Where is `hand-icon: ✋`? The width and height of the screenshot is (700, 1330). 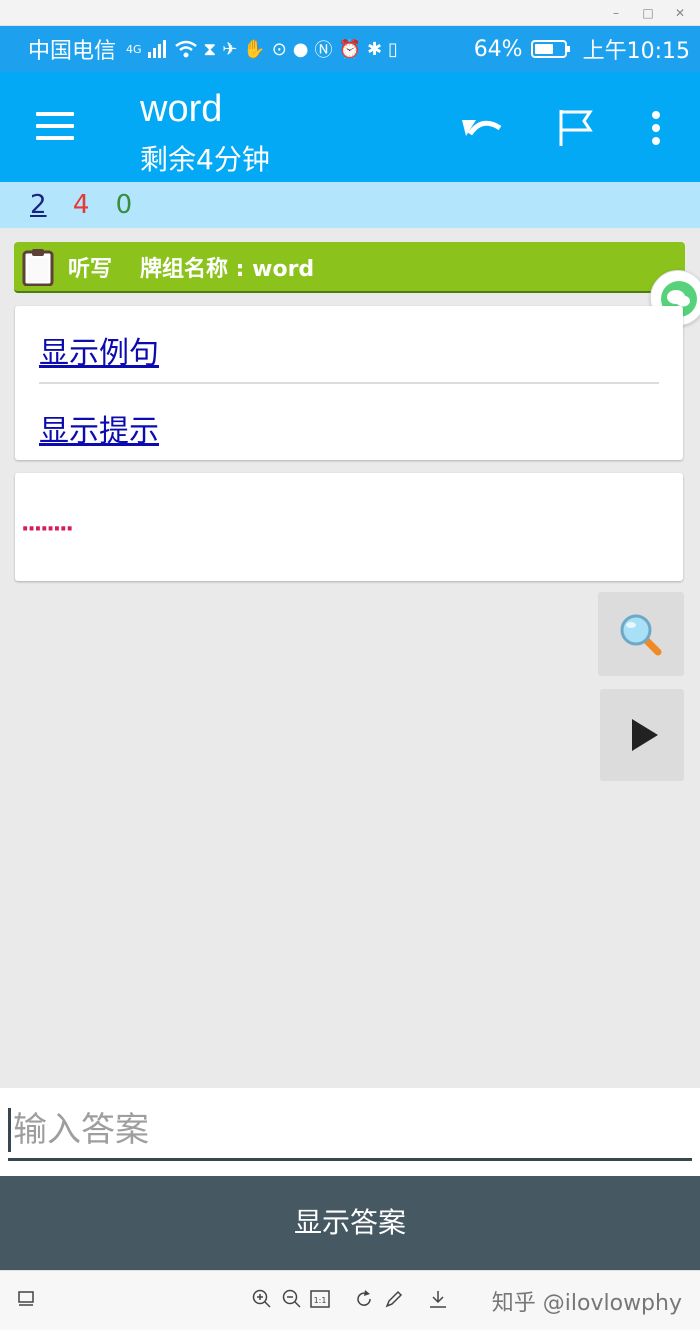 hand-icon: ✋ is located at coordinates (254, 49).